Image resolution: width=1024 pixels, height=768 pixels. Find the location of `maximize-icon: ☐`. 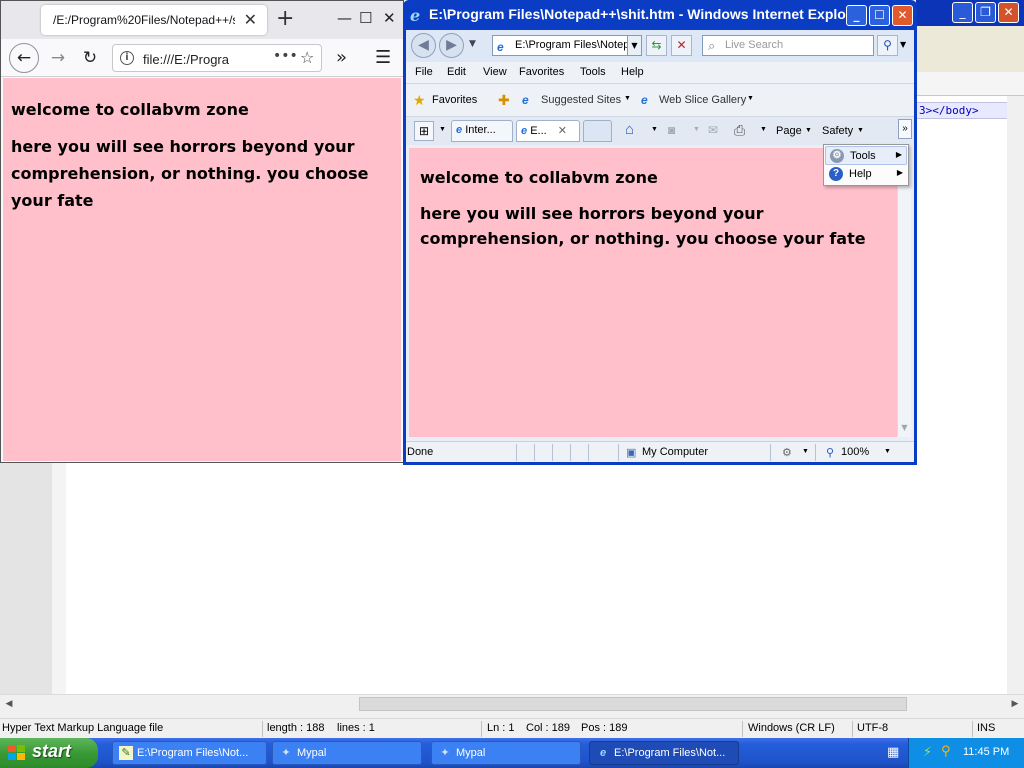

maximize-icon: ☐ is located at coordinates (365, 18).